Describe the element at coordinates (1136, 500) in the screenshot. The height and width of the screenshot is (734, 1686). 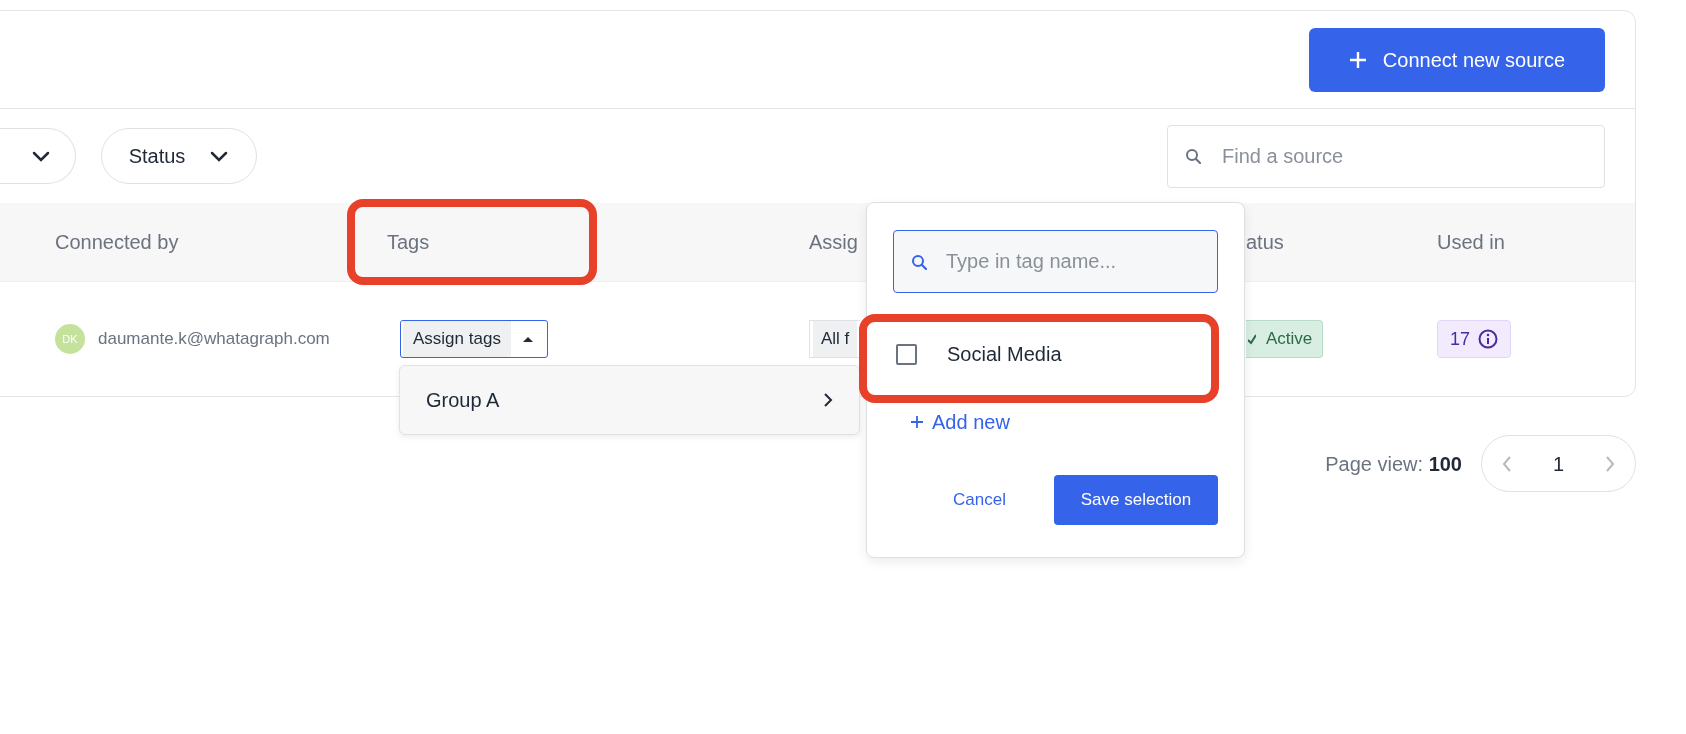
I see `save-selection-button: Save selection` at that location.